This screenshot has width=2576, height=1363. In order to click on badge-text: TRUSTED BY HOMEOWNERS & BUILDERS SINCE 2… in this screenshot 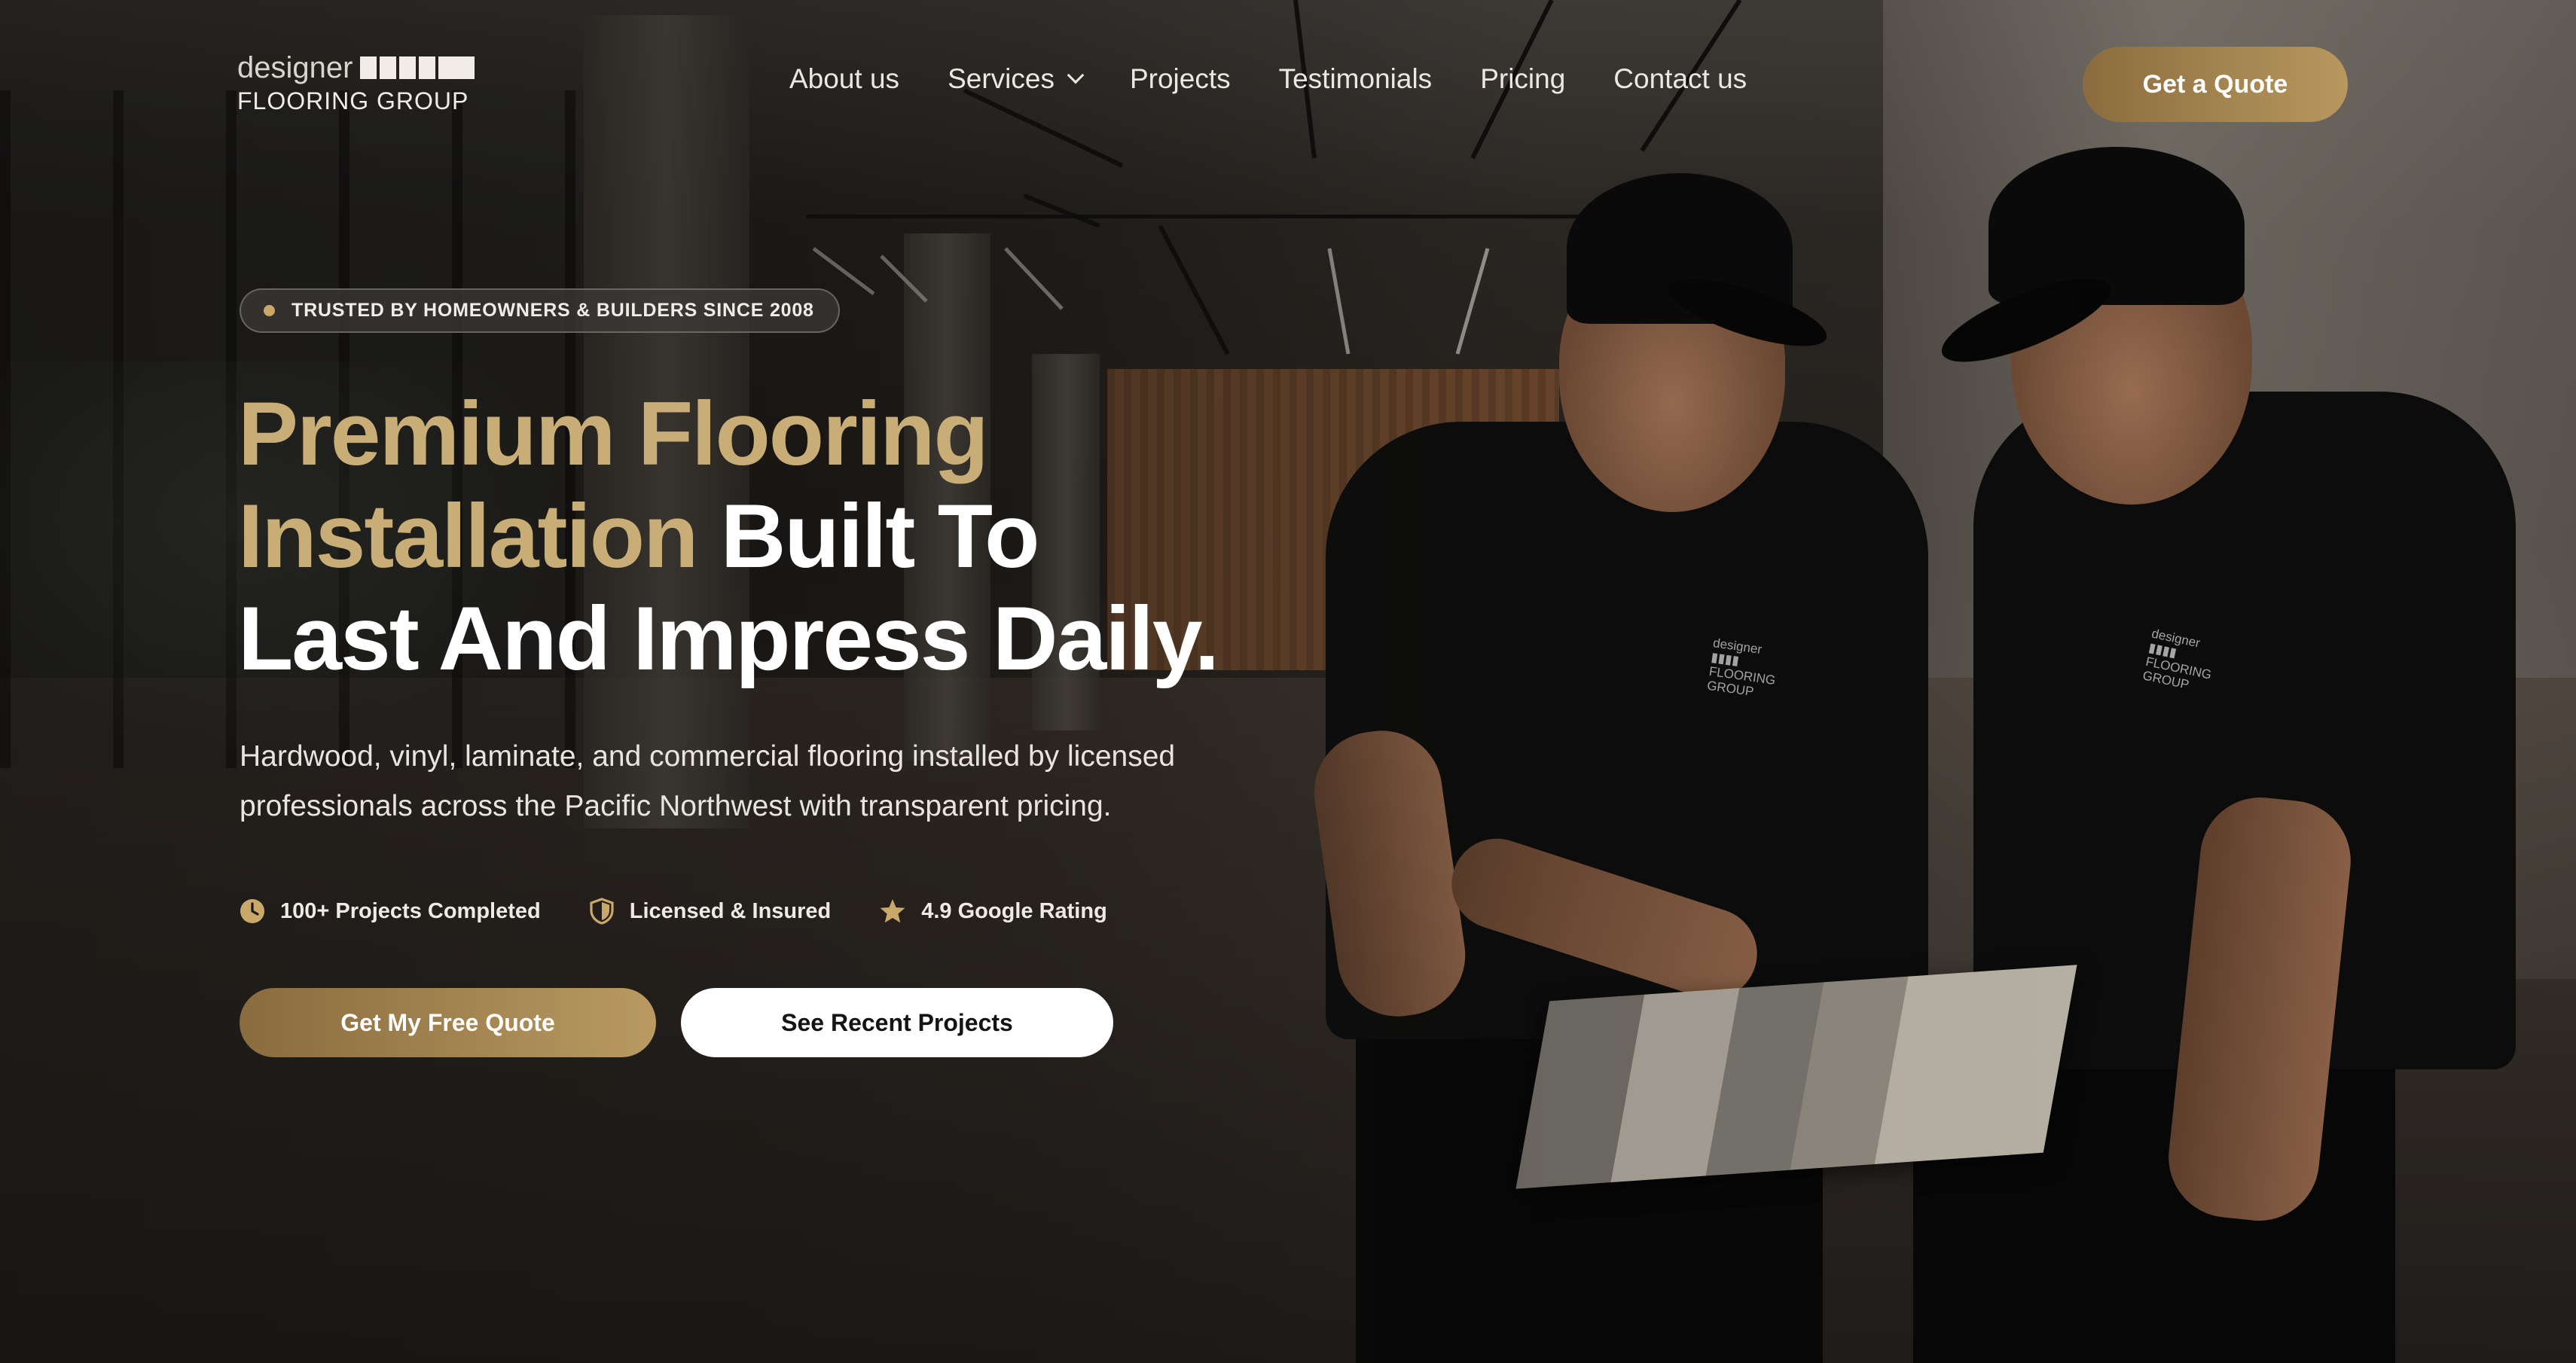, I will do `click(553, 310)`.